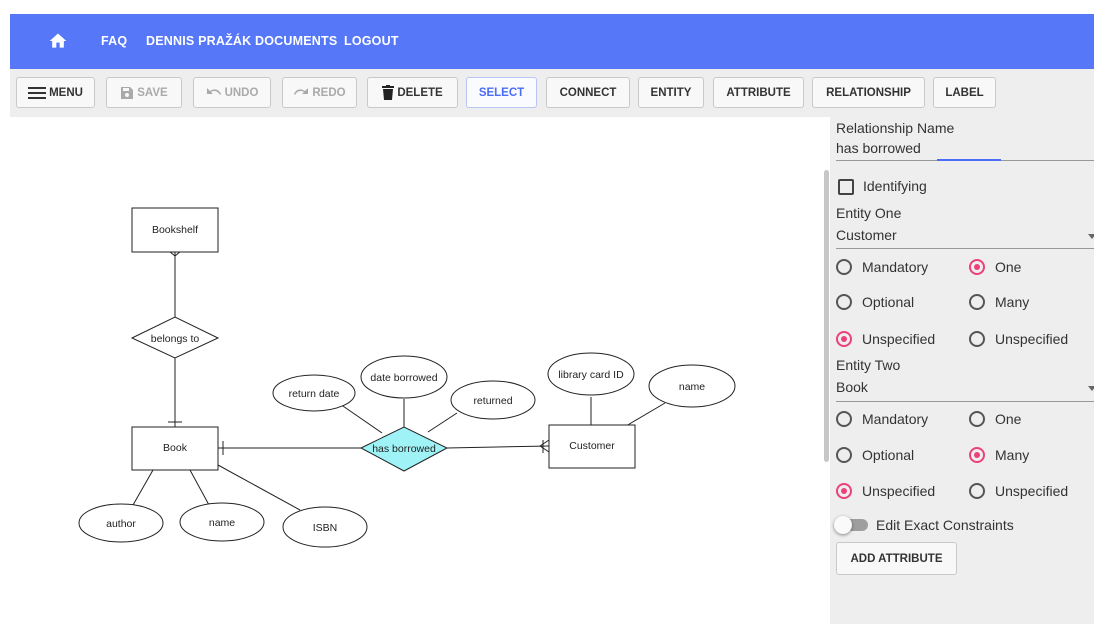 The width and height of the screenshot is (1094, 624). I want to click on relationship-belongs-to: belongs to, so click(175, 337).